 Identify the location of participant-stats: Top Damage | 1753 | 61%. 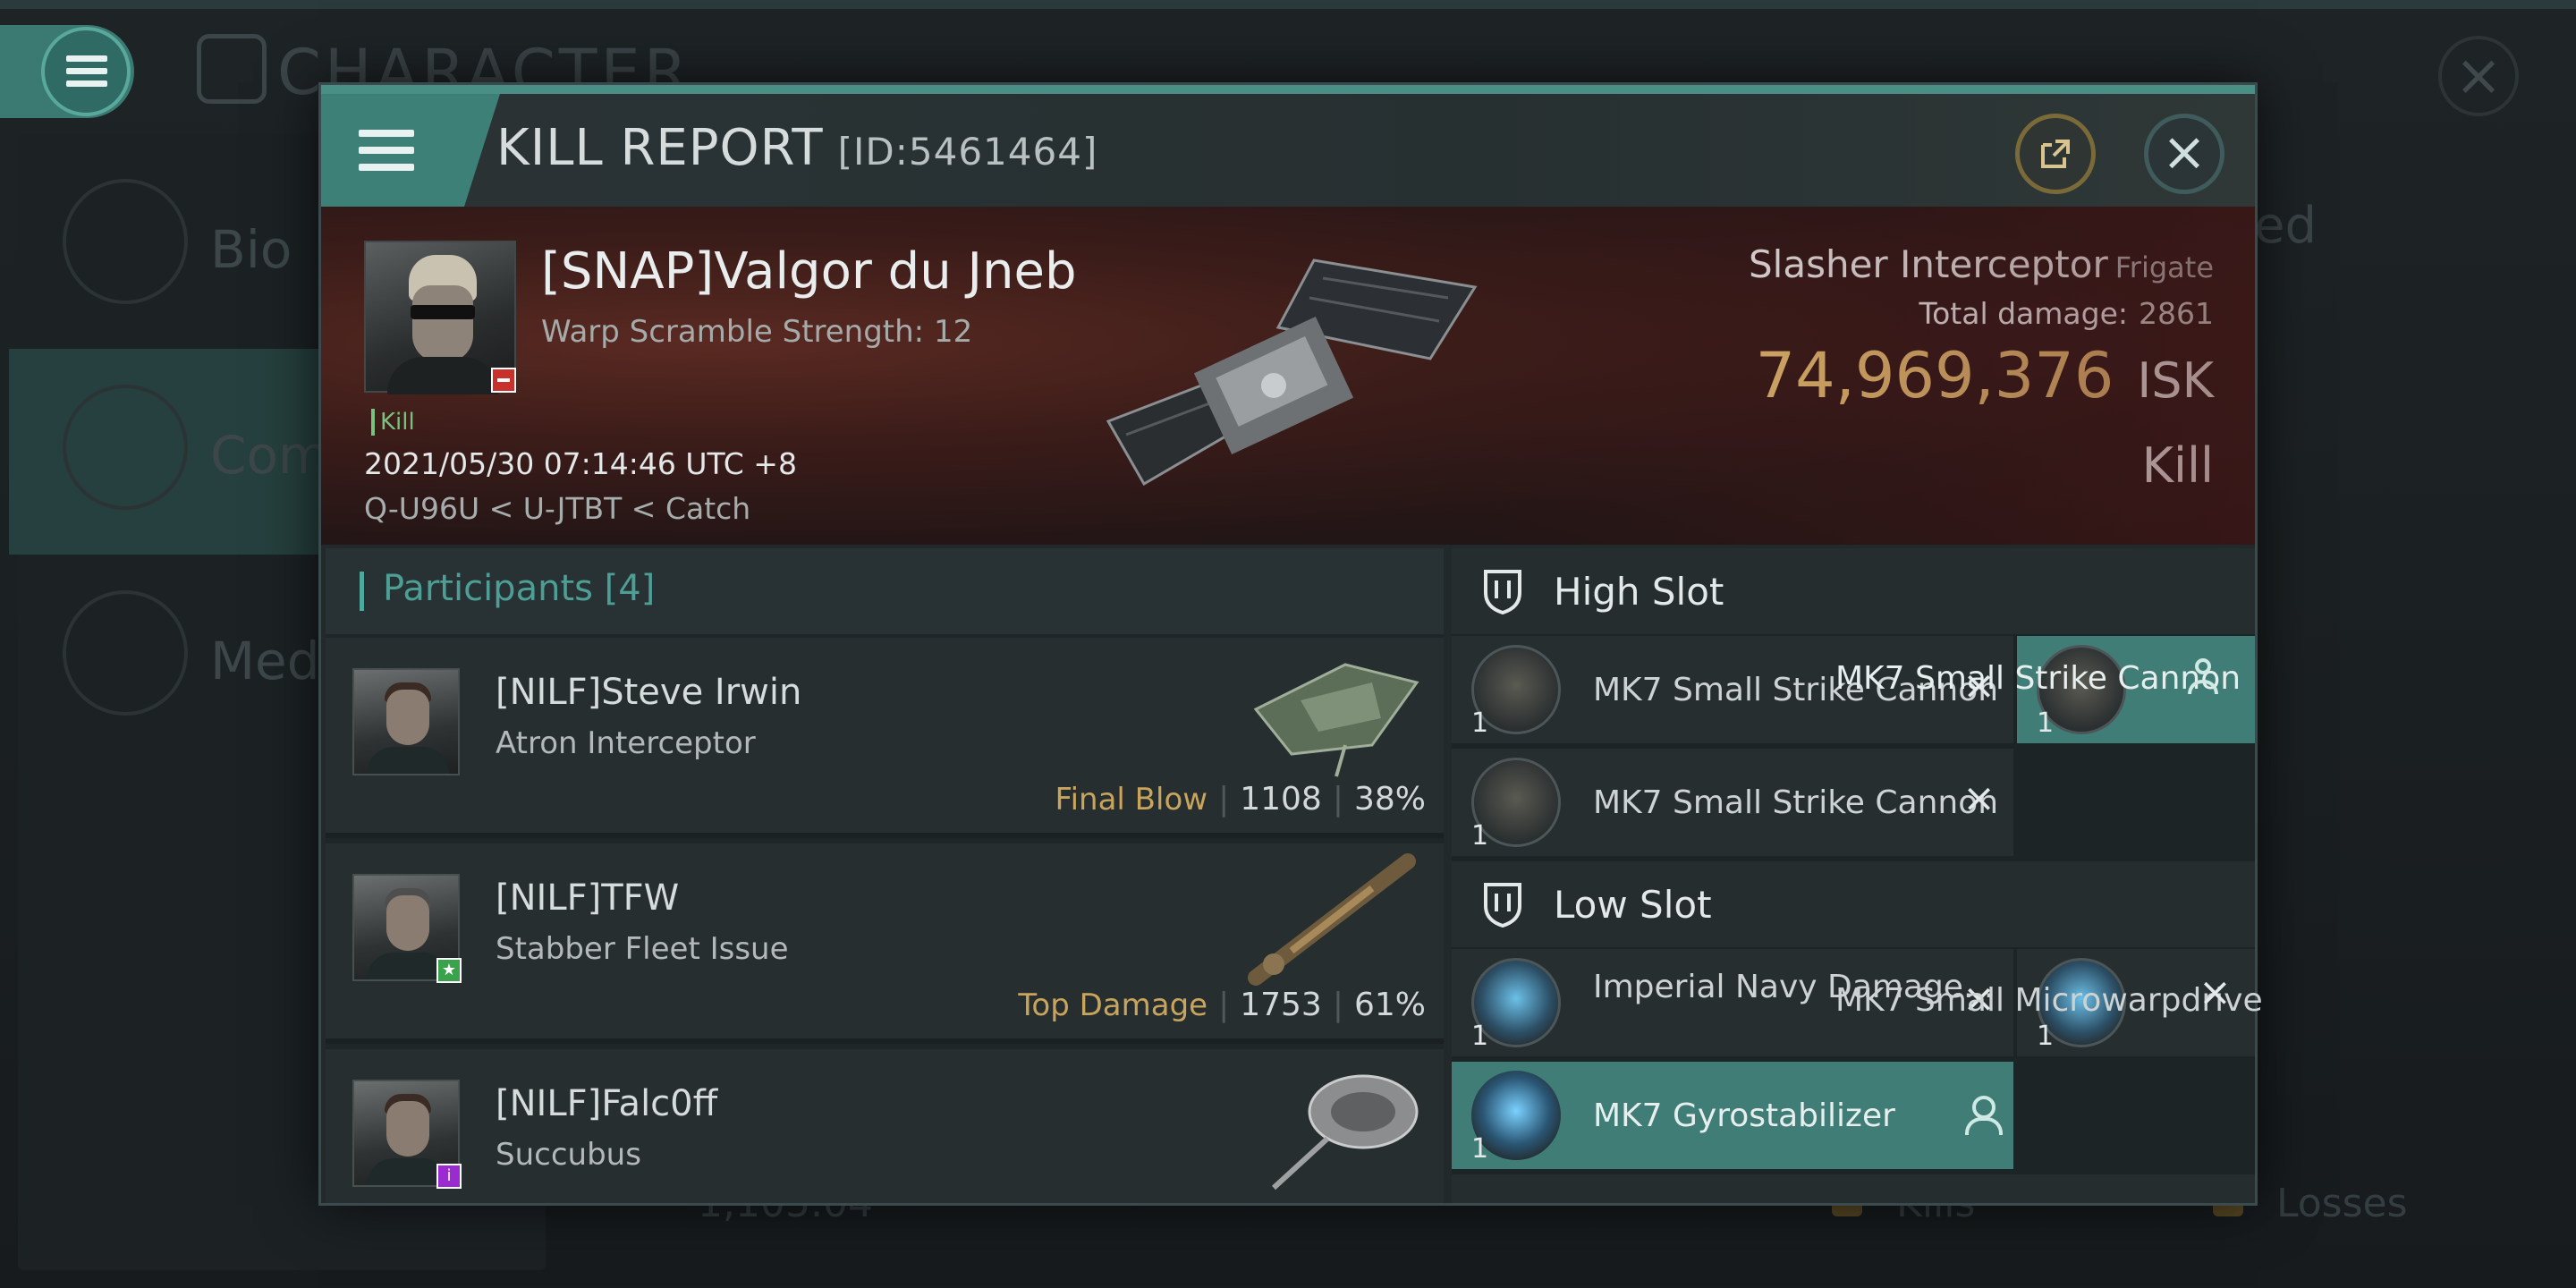
(1222, 1005).